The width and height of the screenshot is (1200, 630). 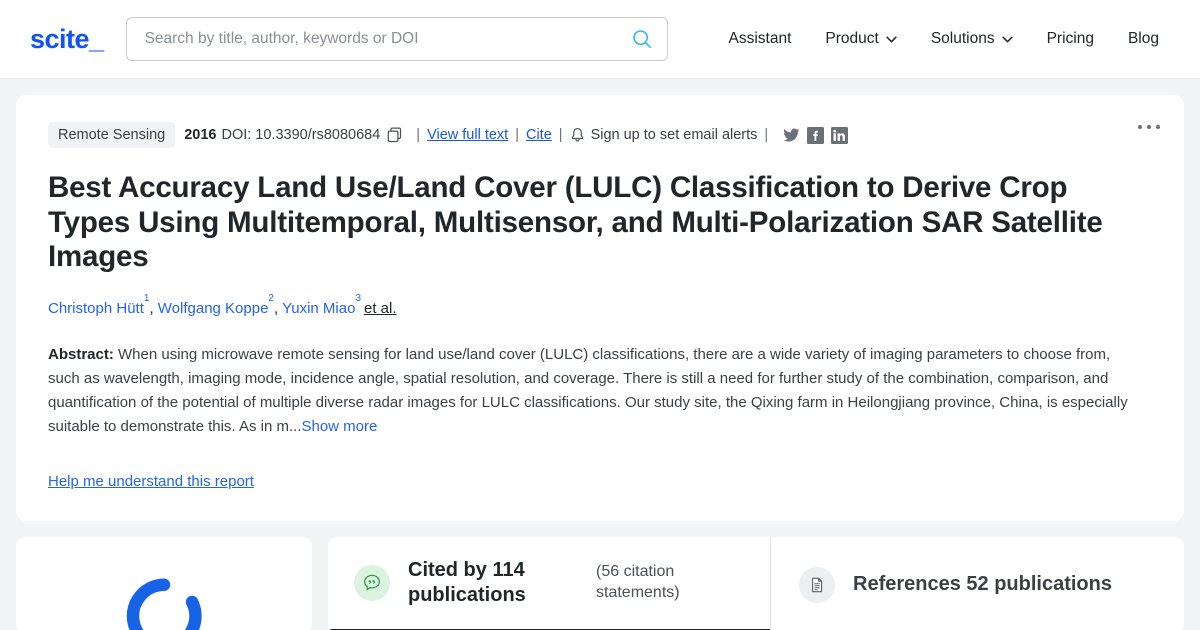 I want to click on author-name: Wolfgang Koppe, so click(x=213, y=308).